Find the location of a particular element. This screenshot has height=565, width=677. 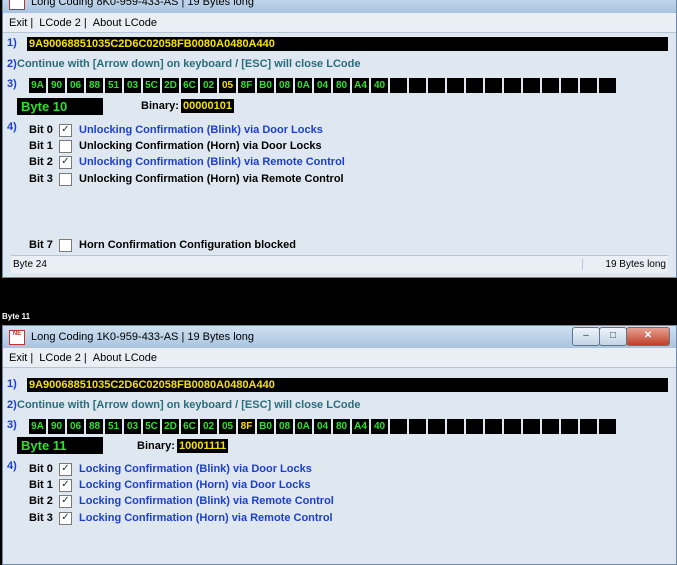

binary-value: 10001111 is located at coordinates (203, 446).